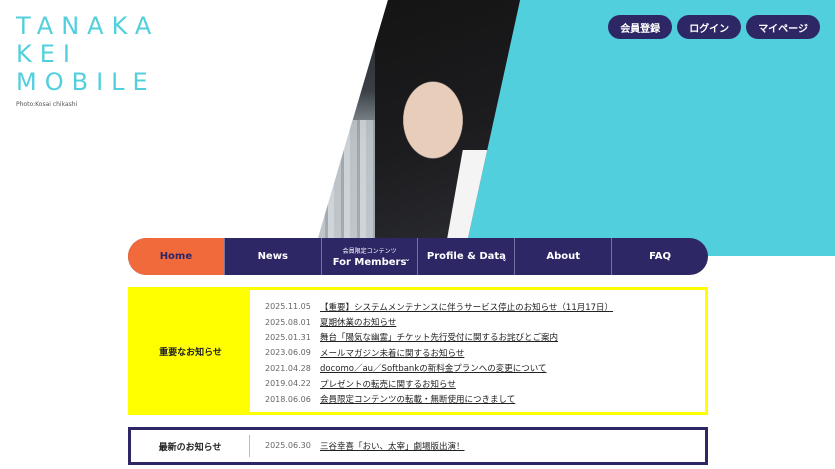 This screenshot has height=469, width=835. I want to click on nav-for-members: 会員限定コンテンツ For Members ⌄, so click(369, 256).